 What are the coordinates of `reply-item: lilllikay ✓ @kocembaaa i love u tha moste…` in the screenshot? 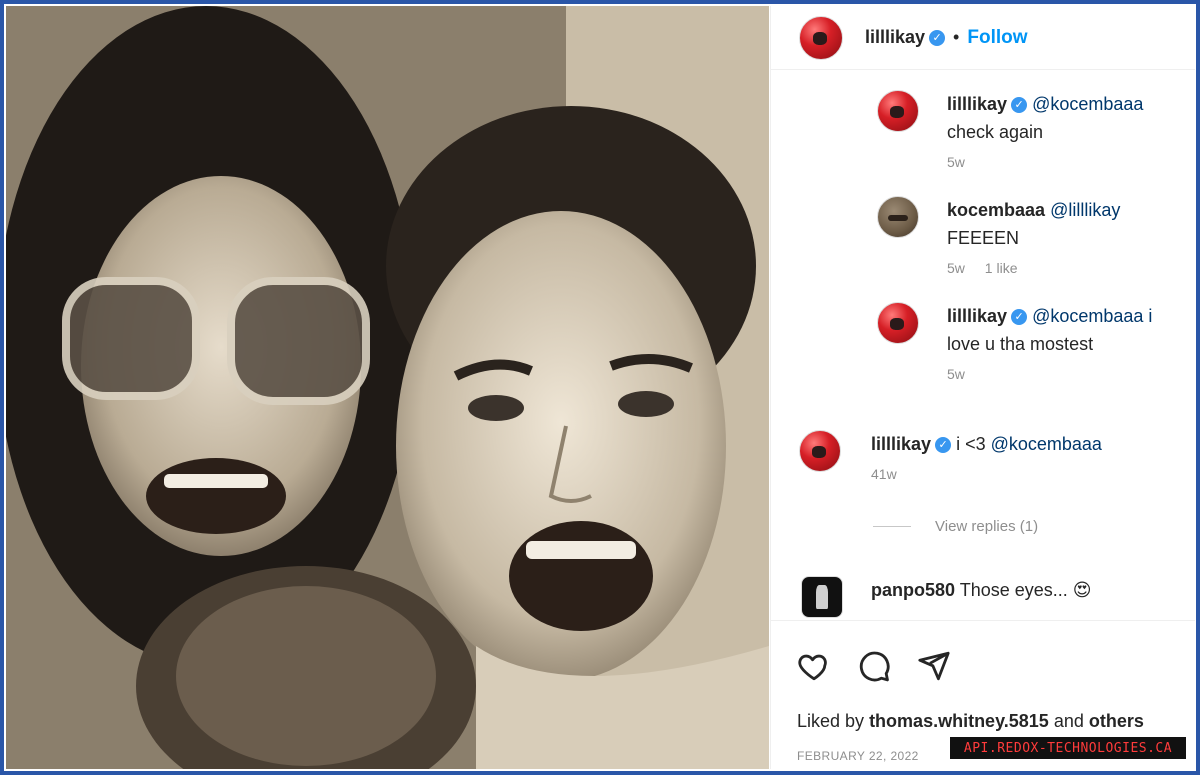 It's located at (1014, 342).